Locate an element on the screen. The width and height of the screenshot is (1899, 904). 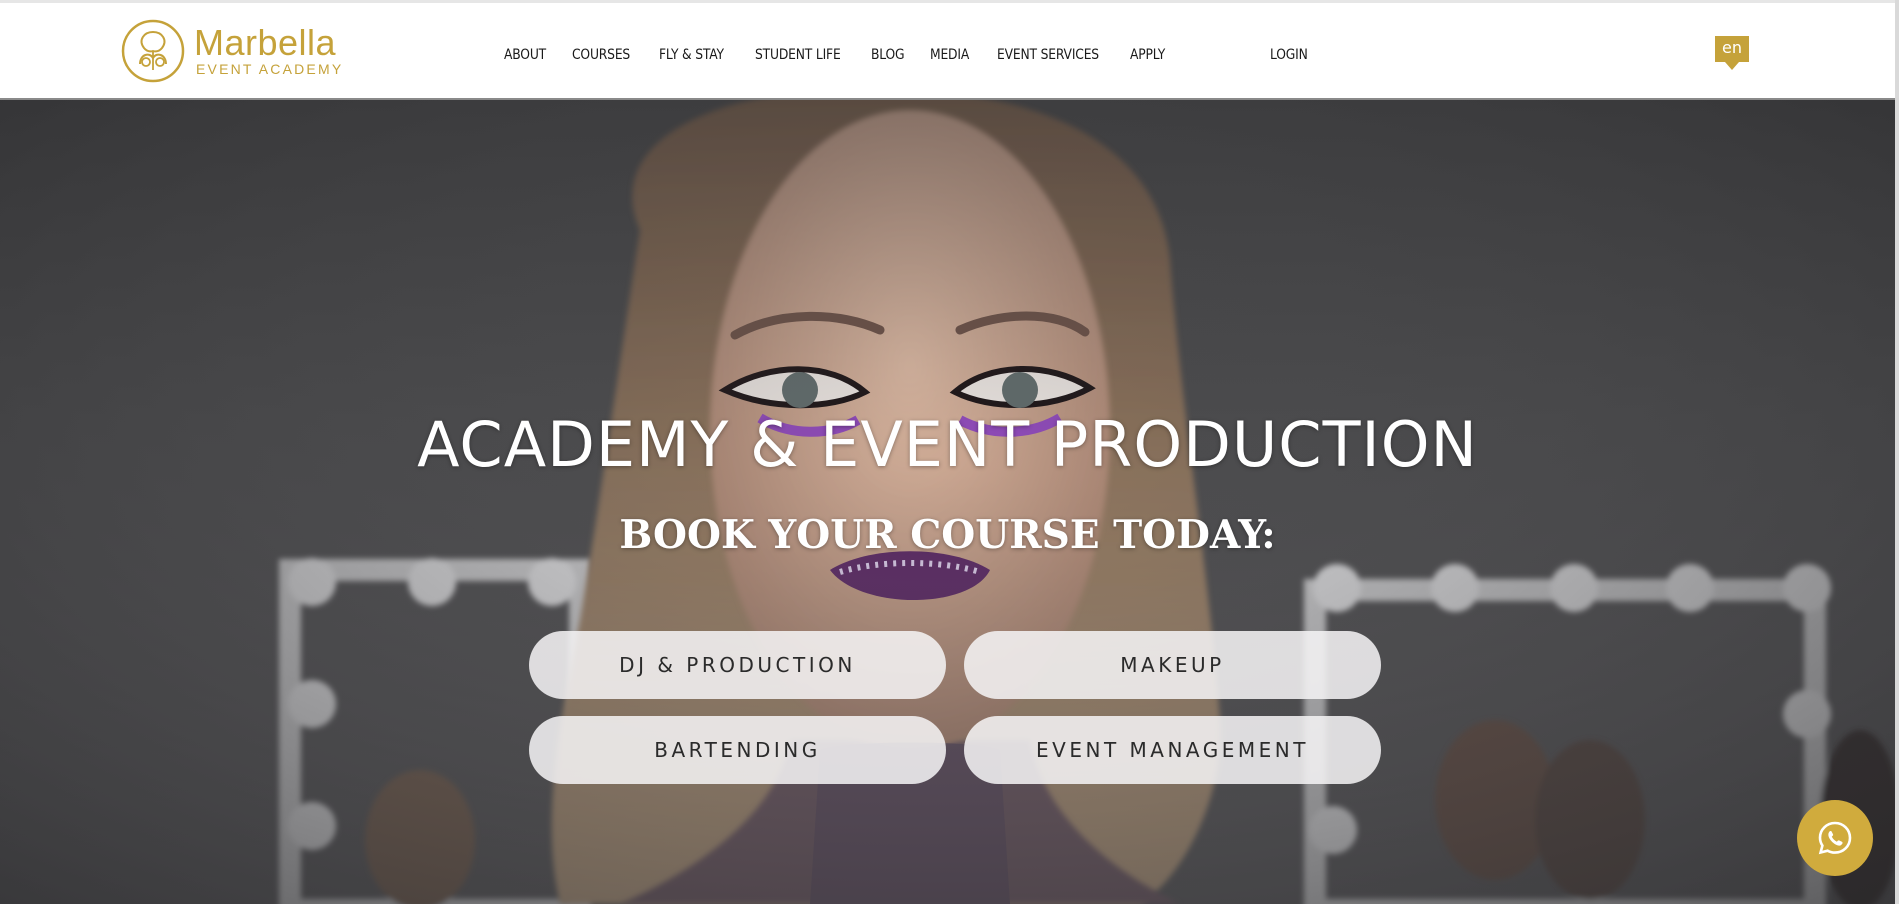
page-scrollbar is located at coordinates (1897, 452).